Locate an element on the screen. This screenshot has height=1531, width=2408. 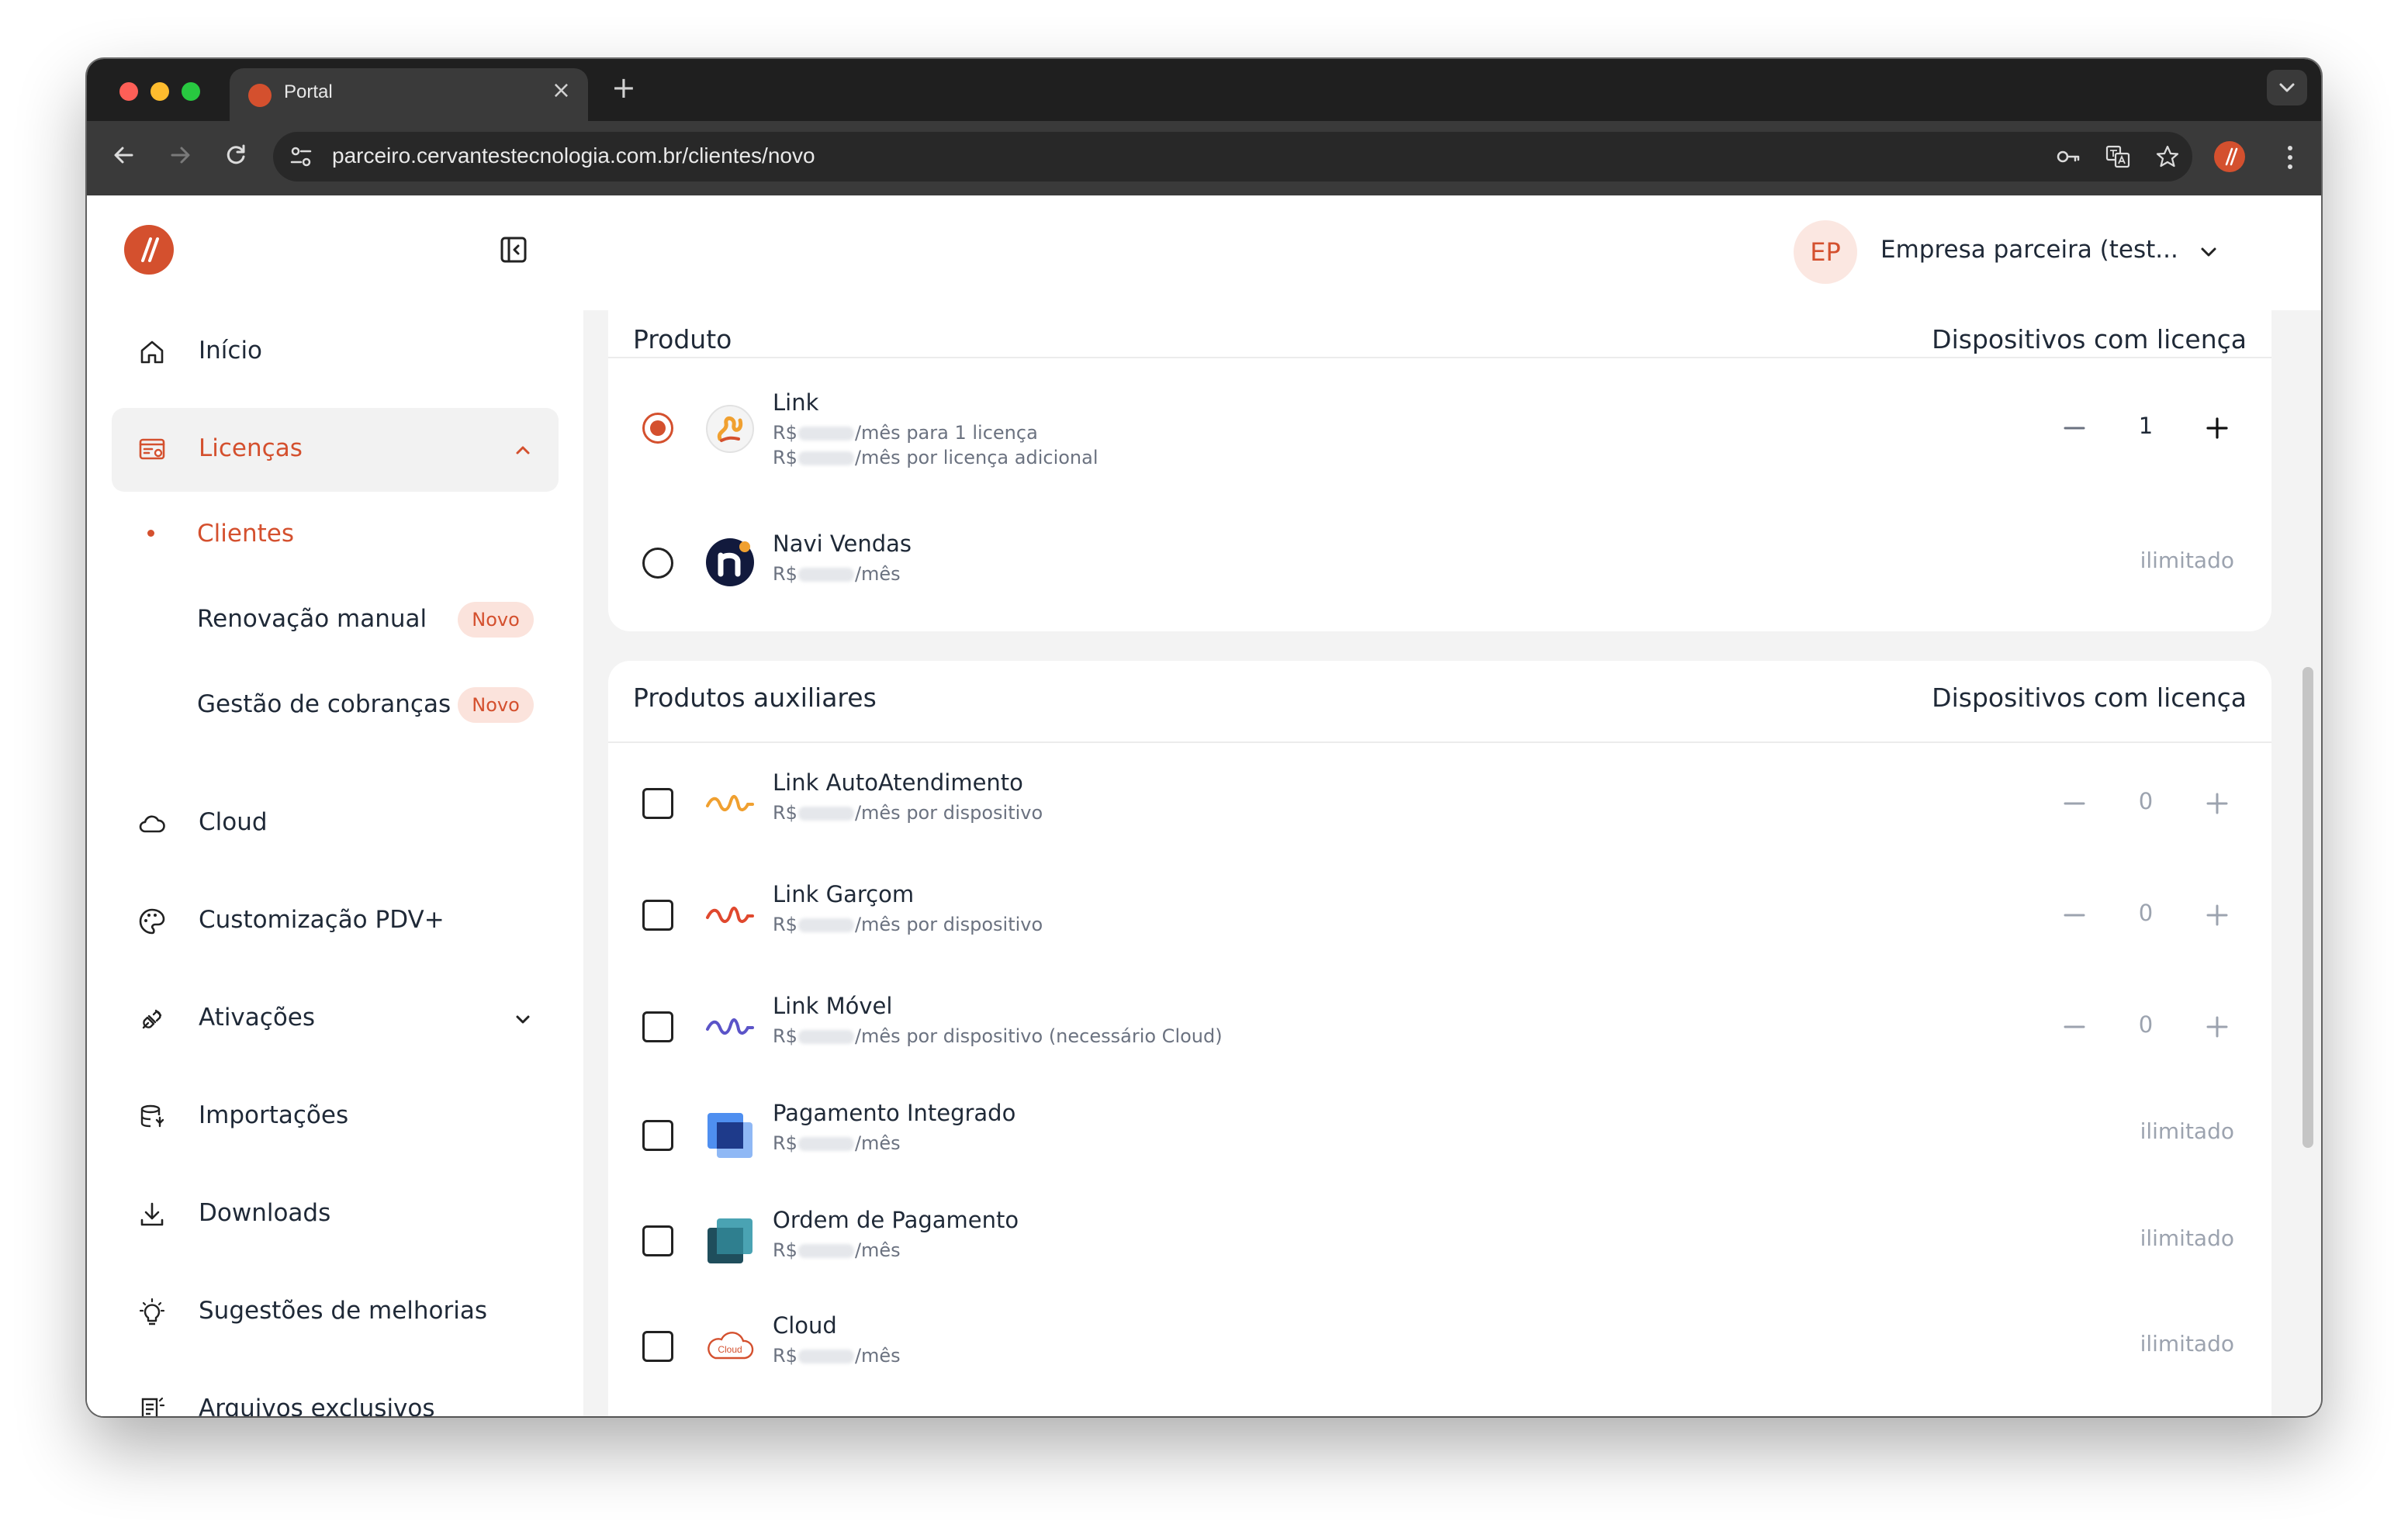
product-radio-navi-vendas is located at coordinates (657, 563).